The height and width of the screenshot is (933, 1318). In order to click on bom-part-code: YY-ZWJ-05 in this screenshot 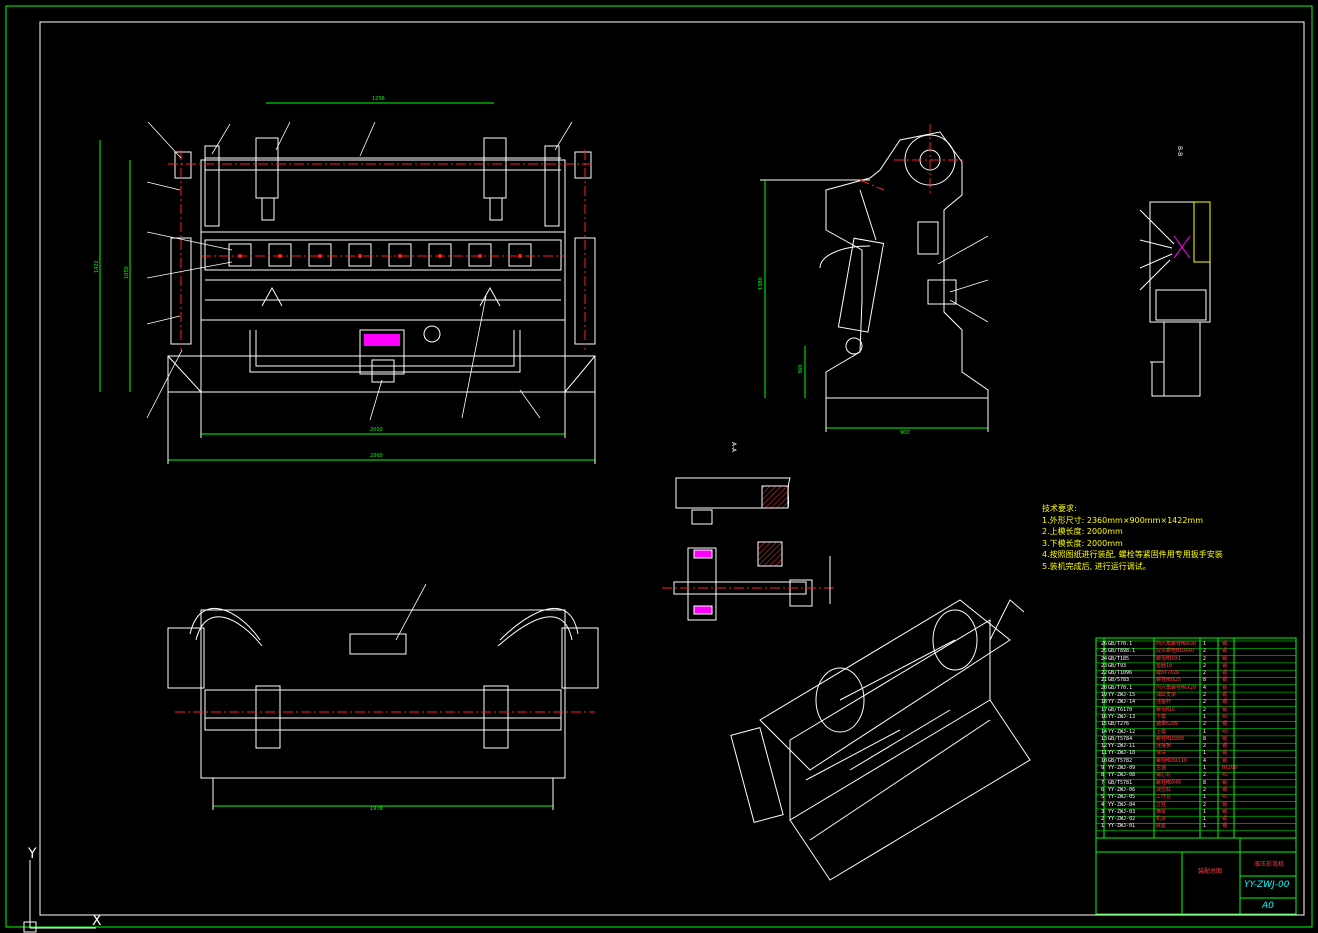, I will do `click(1122, 797)`.